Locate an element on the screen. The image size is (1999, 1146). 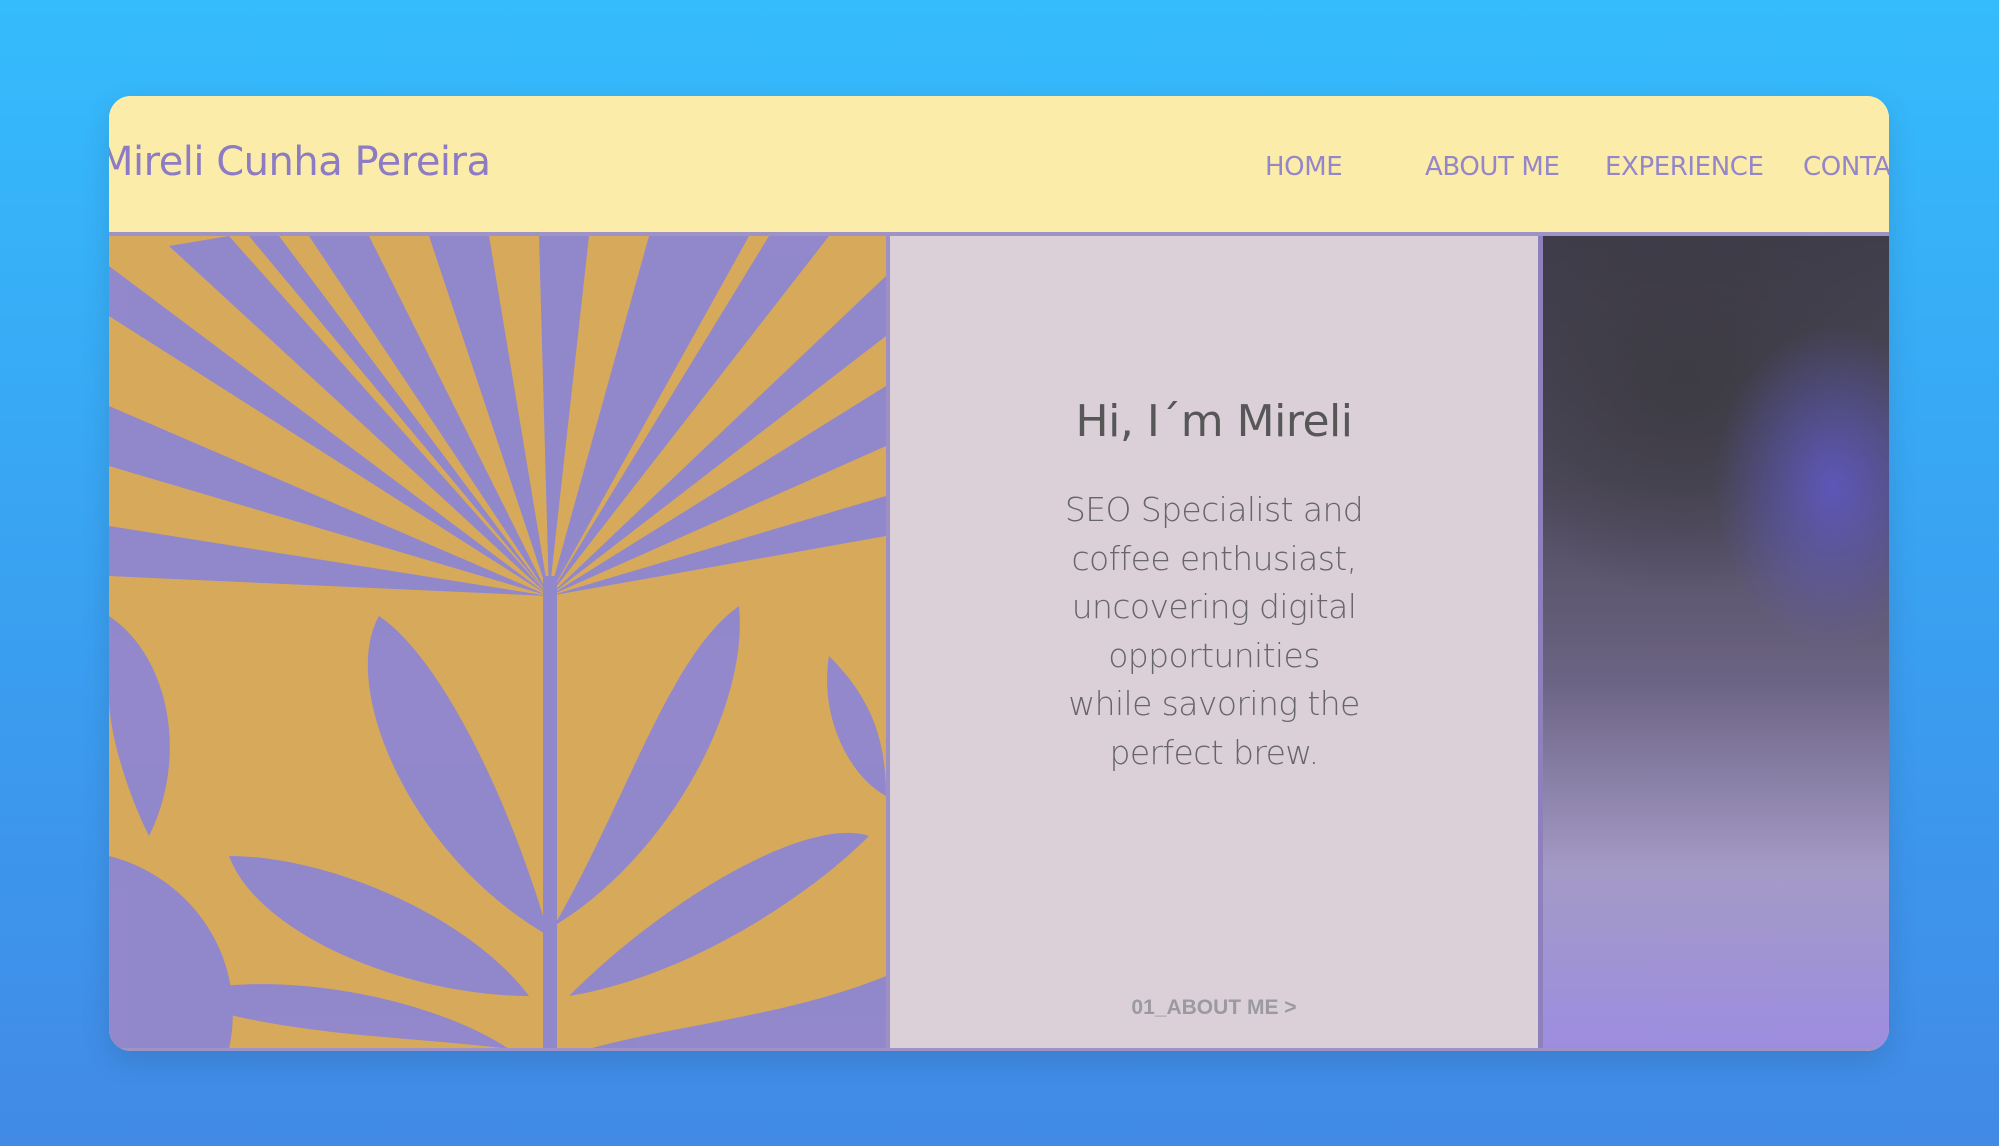
about-me-link: 01_ABOUT ME > is located at coordinates (1214, 1008).